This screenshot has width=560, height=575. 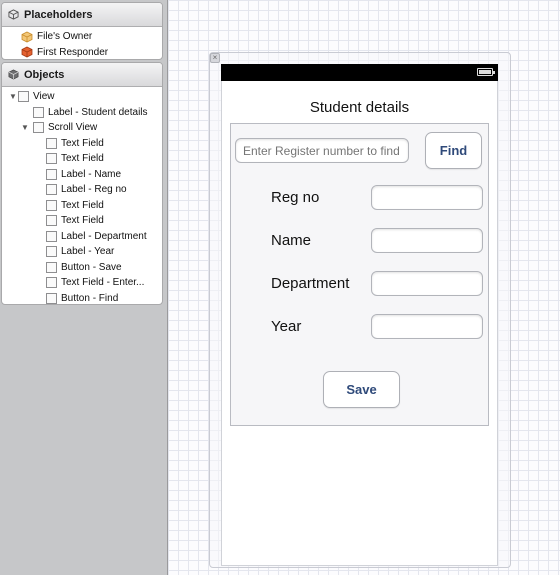 I want to click on outline-item-label-student-details: Label - Student details, so click(x=82, y=113).